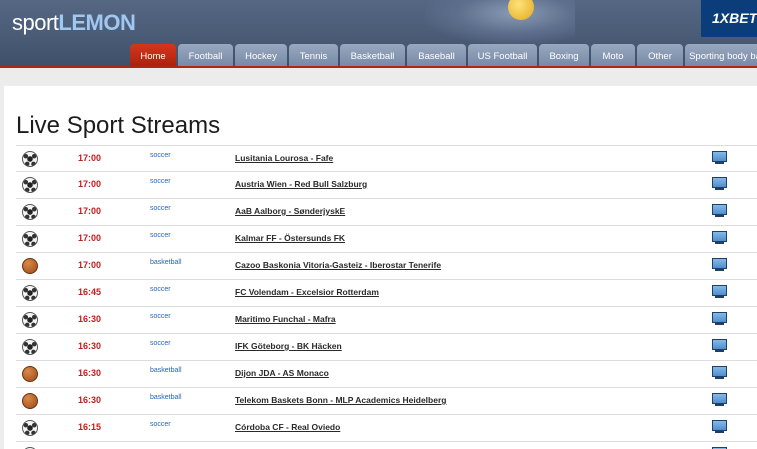  What do you see at coordinates (118, 125) in the screenshot?
I see `page-title: Live Sport Streams` at bounding box center [118, 125].